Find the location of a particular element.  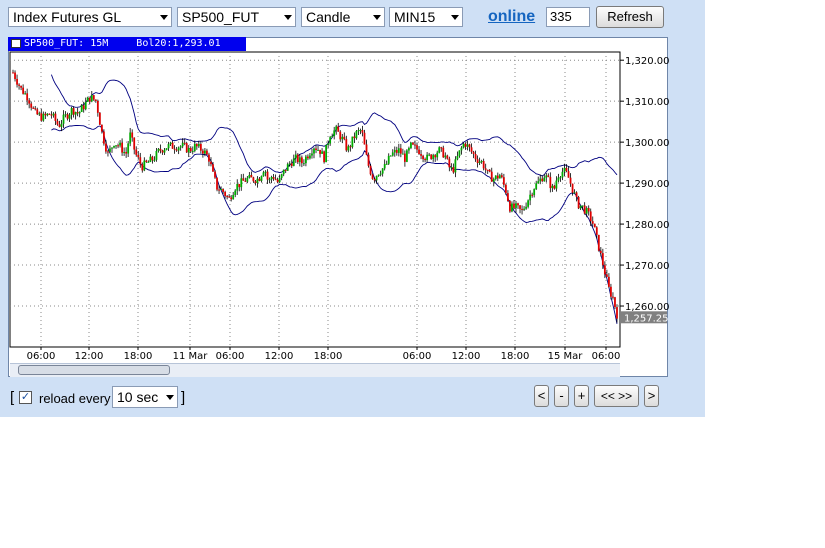

zoom-in-button: + is located at coordinates (581, 396).